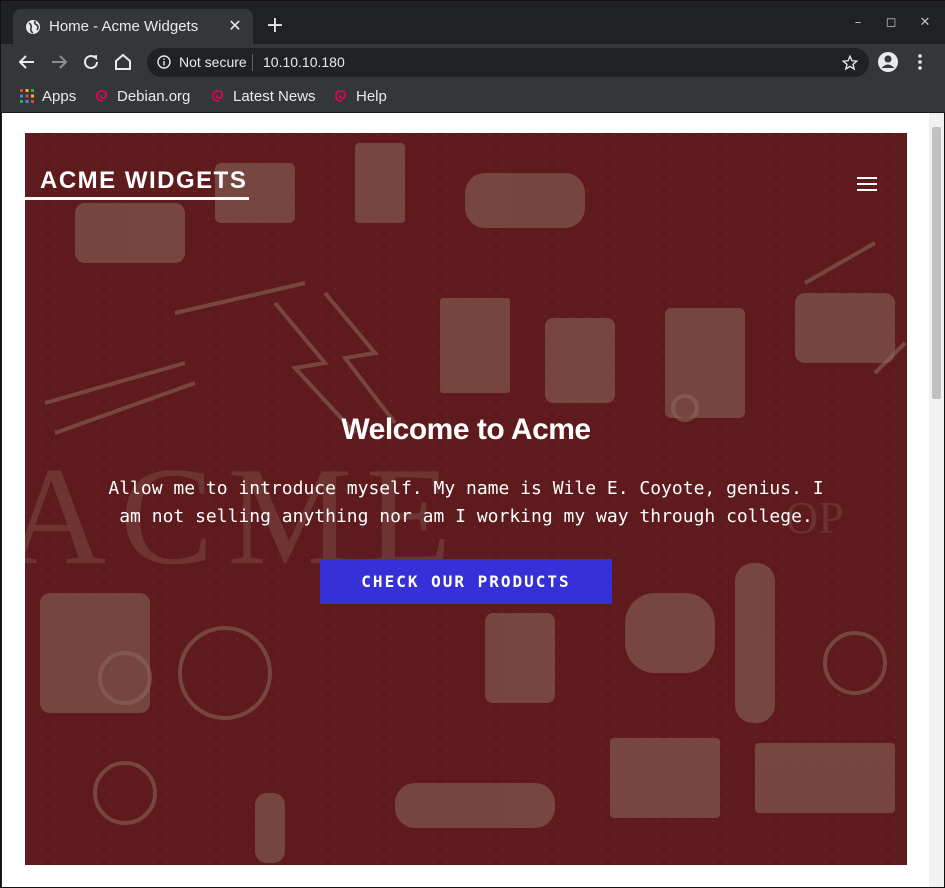  Describe the element at coordinates (275, 26) in the screenshot. I see `new-tab-button: +` at that location.